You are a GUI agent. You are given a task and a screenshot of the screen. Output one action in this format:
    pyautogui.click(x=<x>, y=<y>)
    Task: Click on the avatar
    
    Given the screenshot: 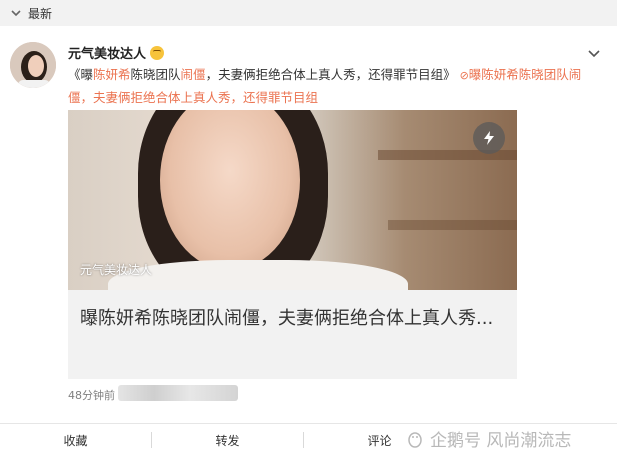 What is the action you would take?
    pyautogui.click(x=33, y=65)
    